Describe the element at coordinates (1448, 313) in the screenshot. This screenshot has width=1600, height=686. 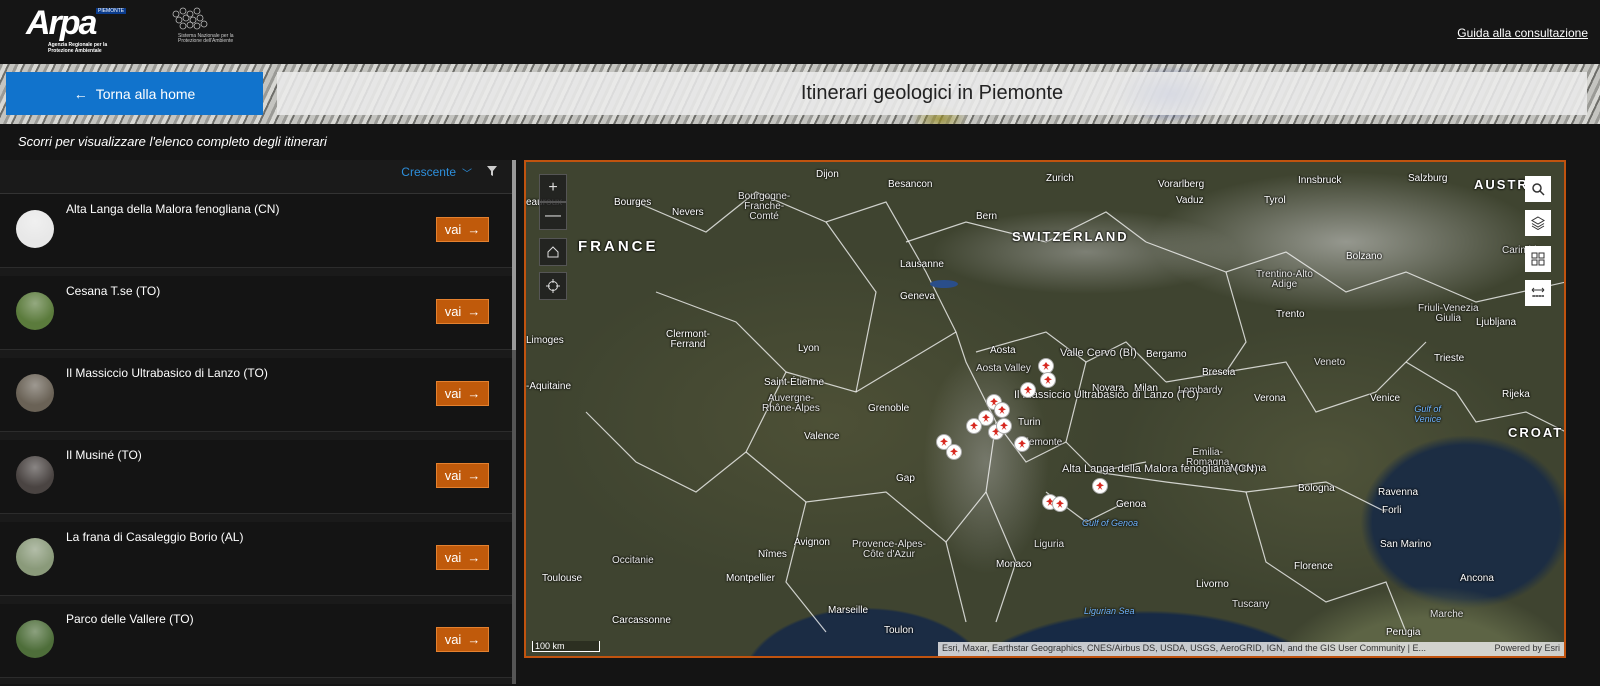
I see `map-label-friuli: Friuli-Venezia Giulia` at that location.